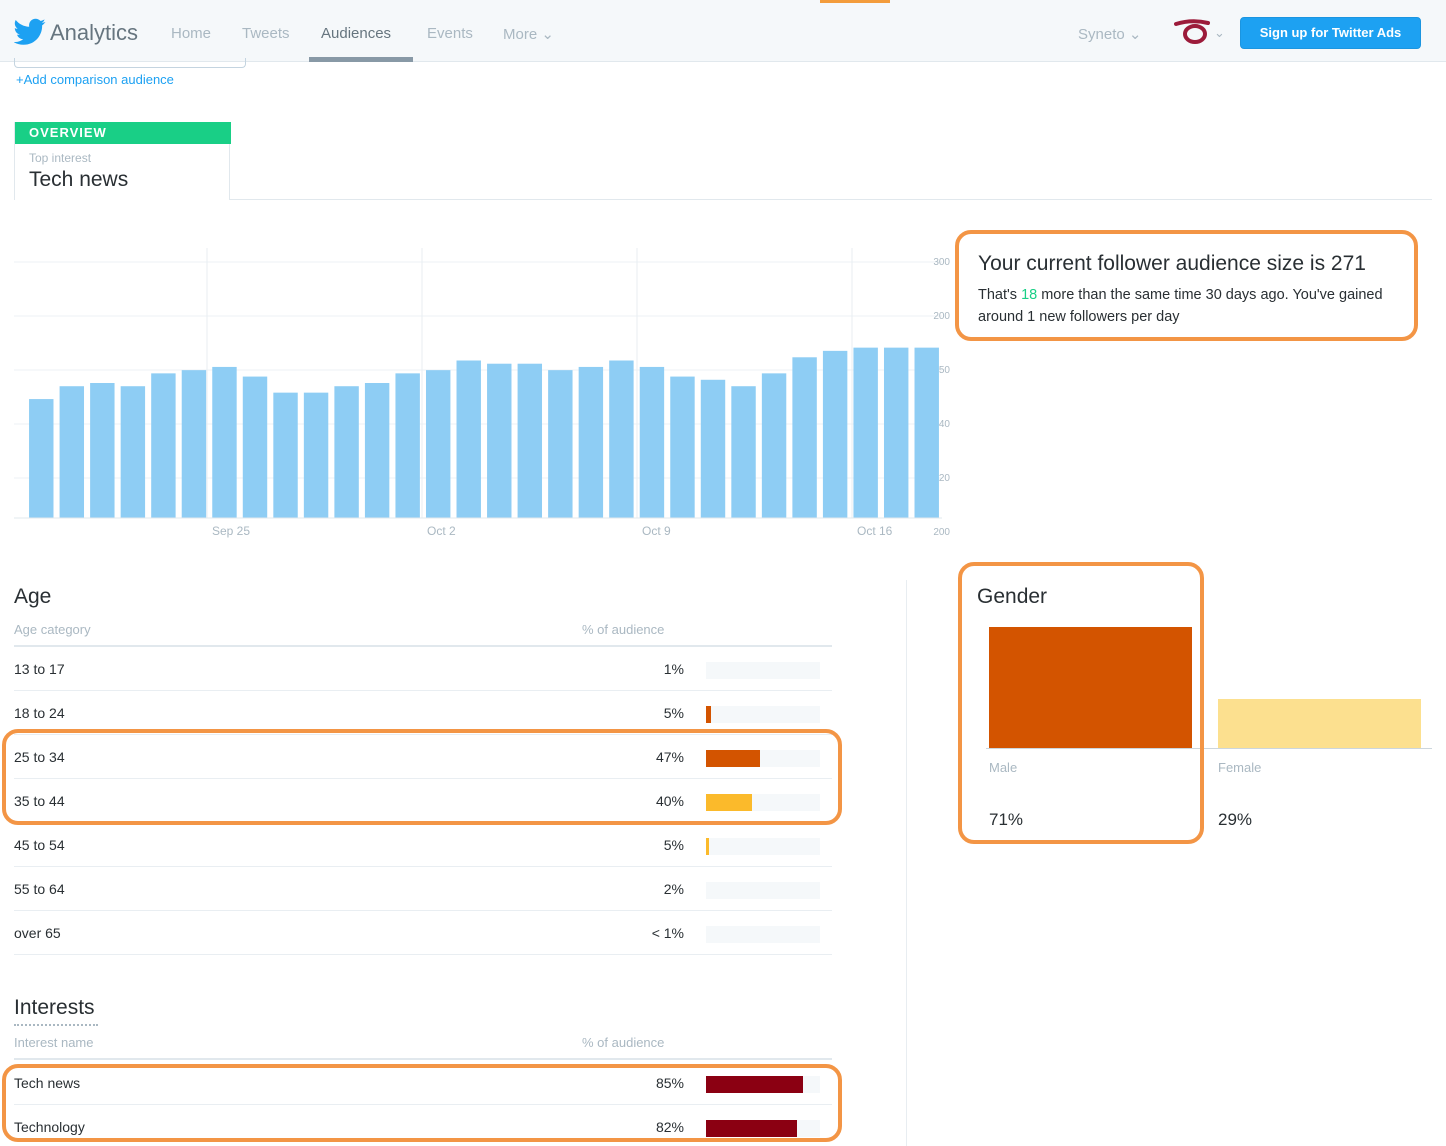  Describe the element at coordinates (945, 424) in the screenshot. I see `chart-y-tick: 40` at that location.